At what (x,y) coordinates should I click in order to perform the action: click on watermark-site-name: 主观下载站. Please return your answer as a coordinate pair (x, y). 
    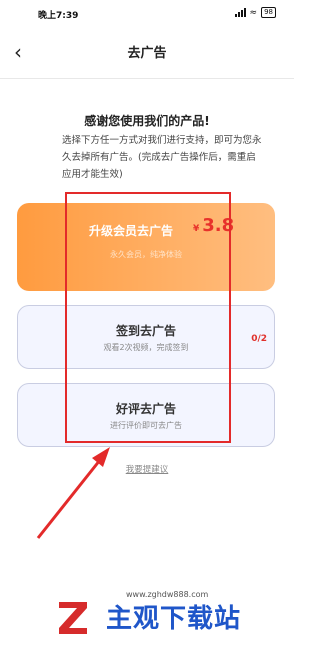
    Looking at the image, I should click on (174, 619).